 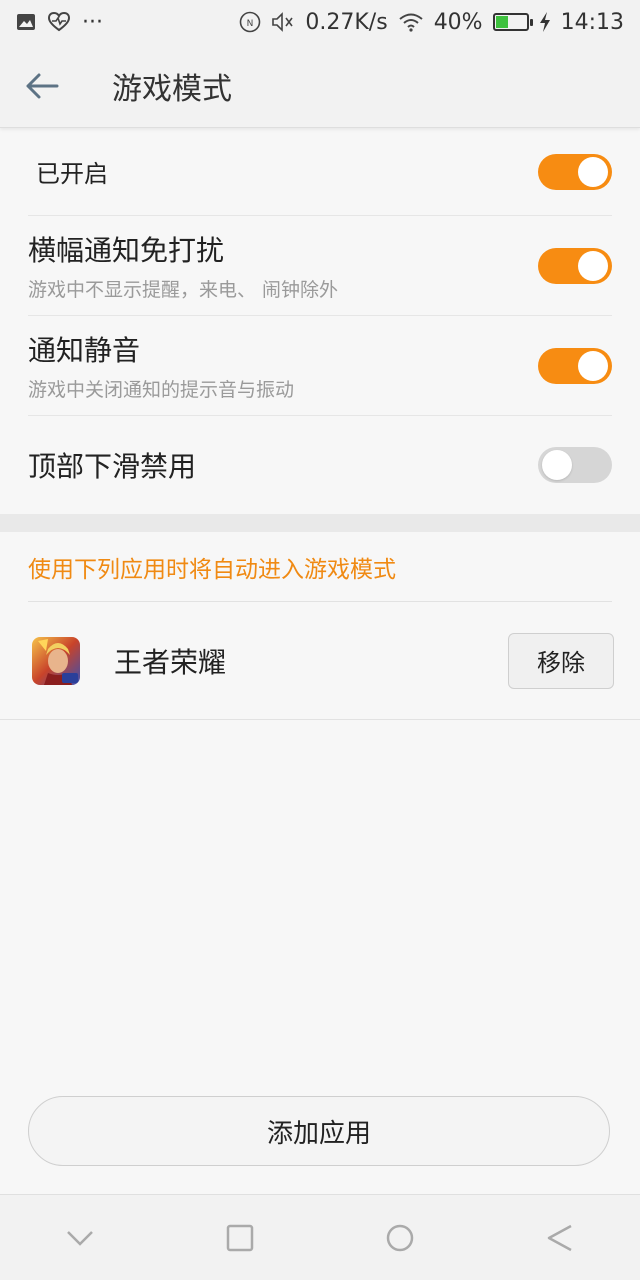 I want to click on back-button, so click(x=42, y=86).